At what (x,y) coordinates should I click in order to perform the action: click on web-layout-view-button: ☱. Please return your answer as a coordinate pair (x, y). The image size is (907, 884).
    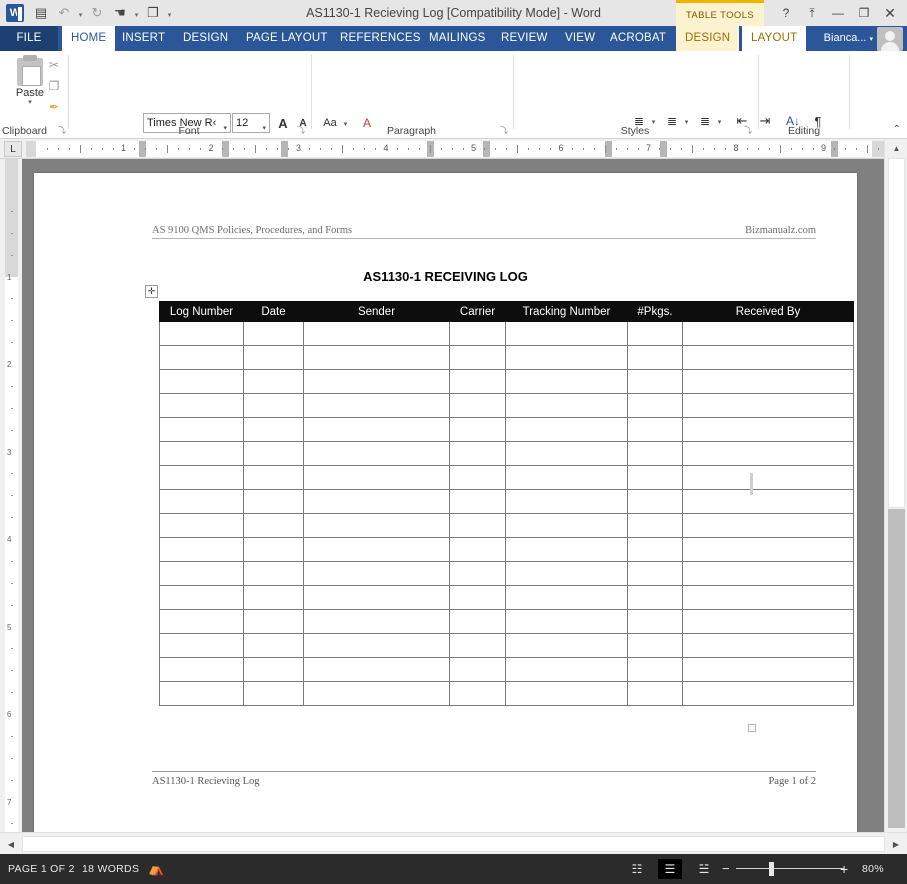
    Looking at the image, I should click on (704, 869).